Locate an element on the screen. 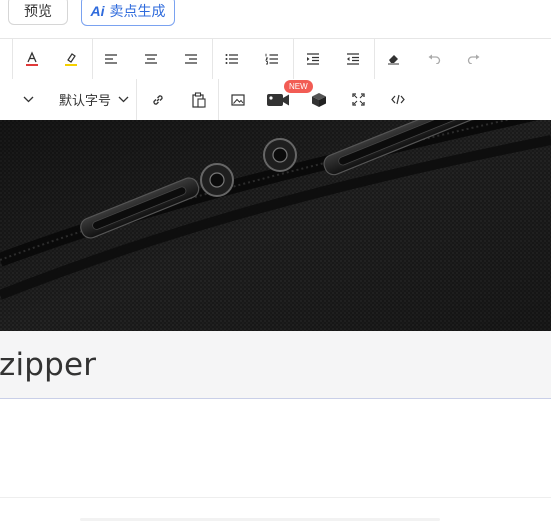 The width and height of the screenshot is (551, 525). numbered-list-button is located at coordinates (272, 59).